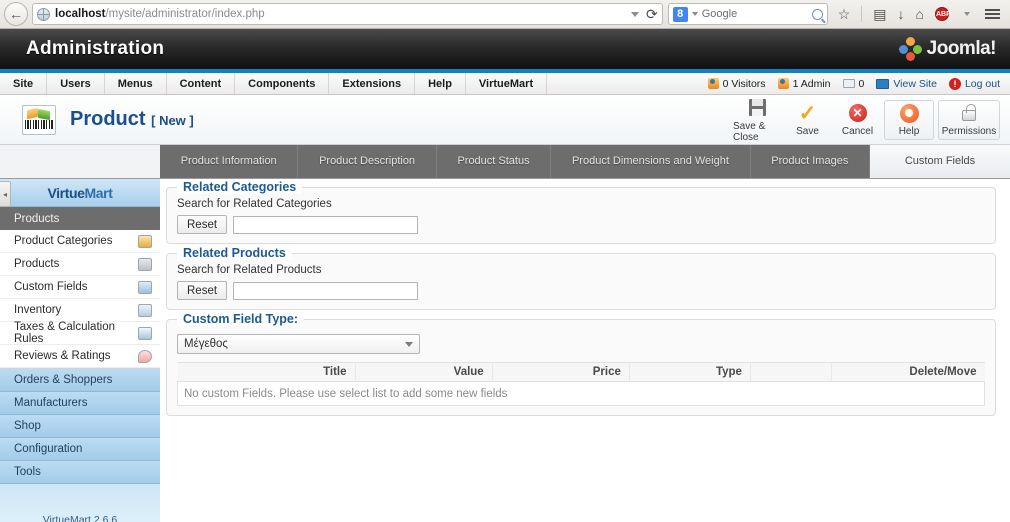 The width and height of the screenshot is (1010, 522). I want to click on tab-product-images: Product Images, so click(811, 161).